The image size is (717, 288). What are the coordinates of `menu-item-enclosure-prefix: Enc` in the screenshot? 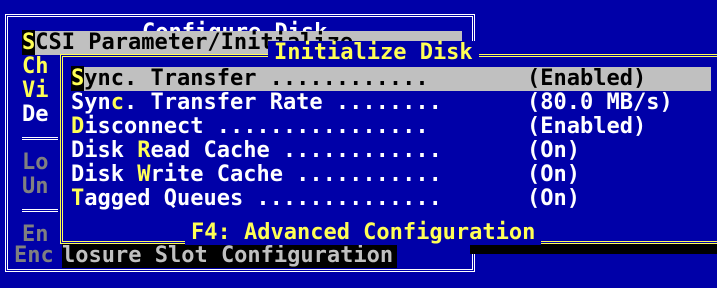 It's located at (34, 256).